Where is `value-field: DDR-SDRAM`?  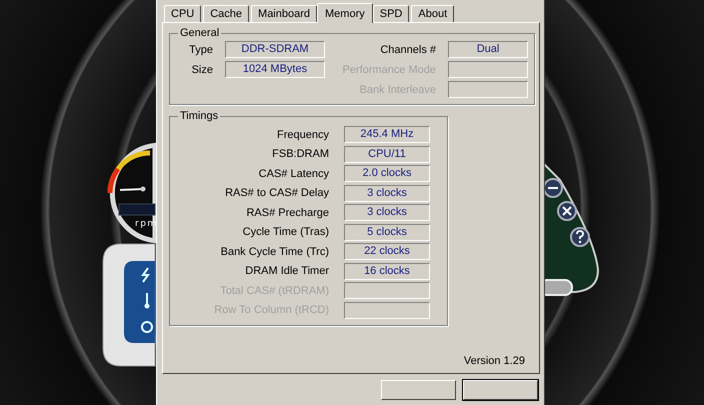 value-field: DDR-SDRAM is located at coordinates (275, 49).